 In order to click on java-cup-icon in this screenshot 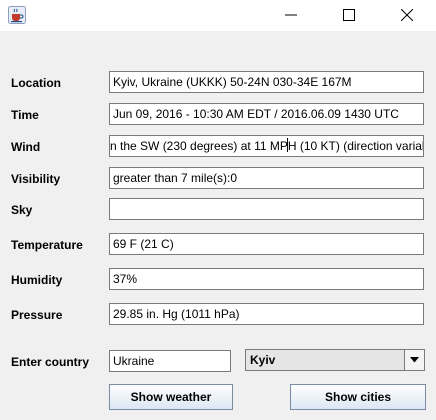, I will do `click(17, 15)`.